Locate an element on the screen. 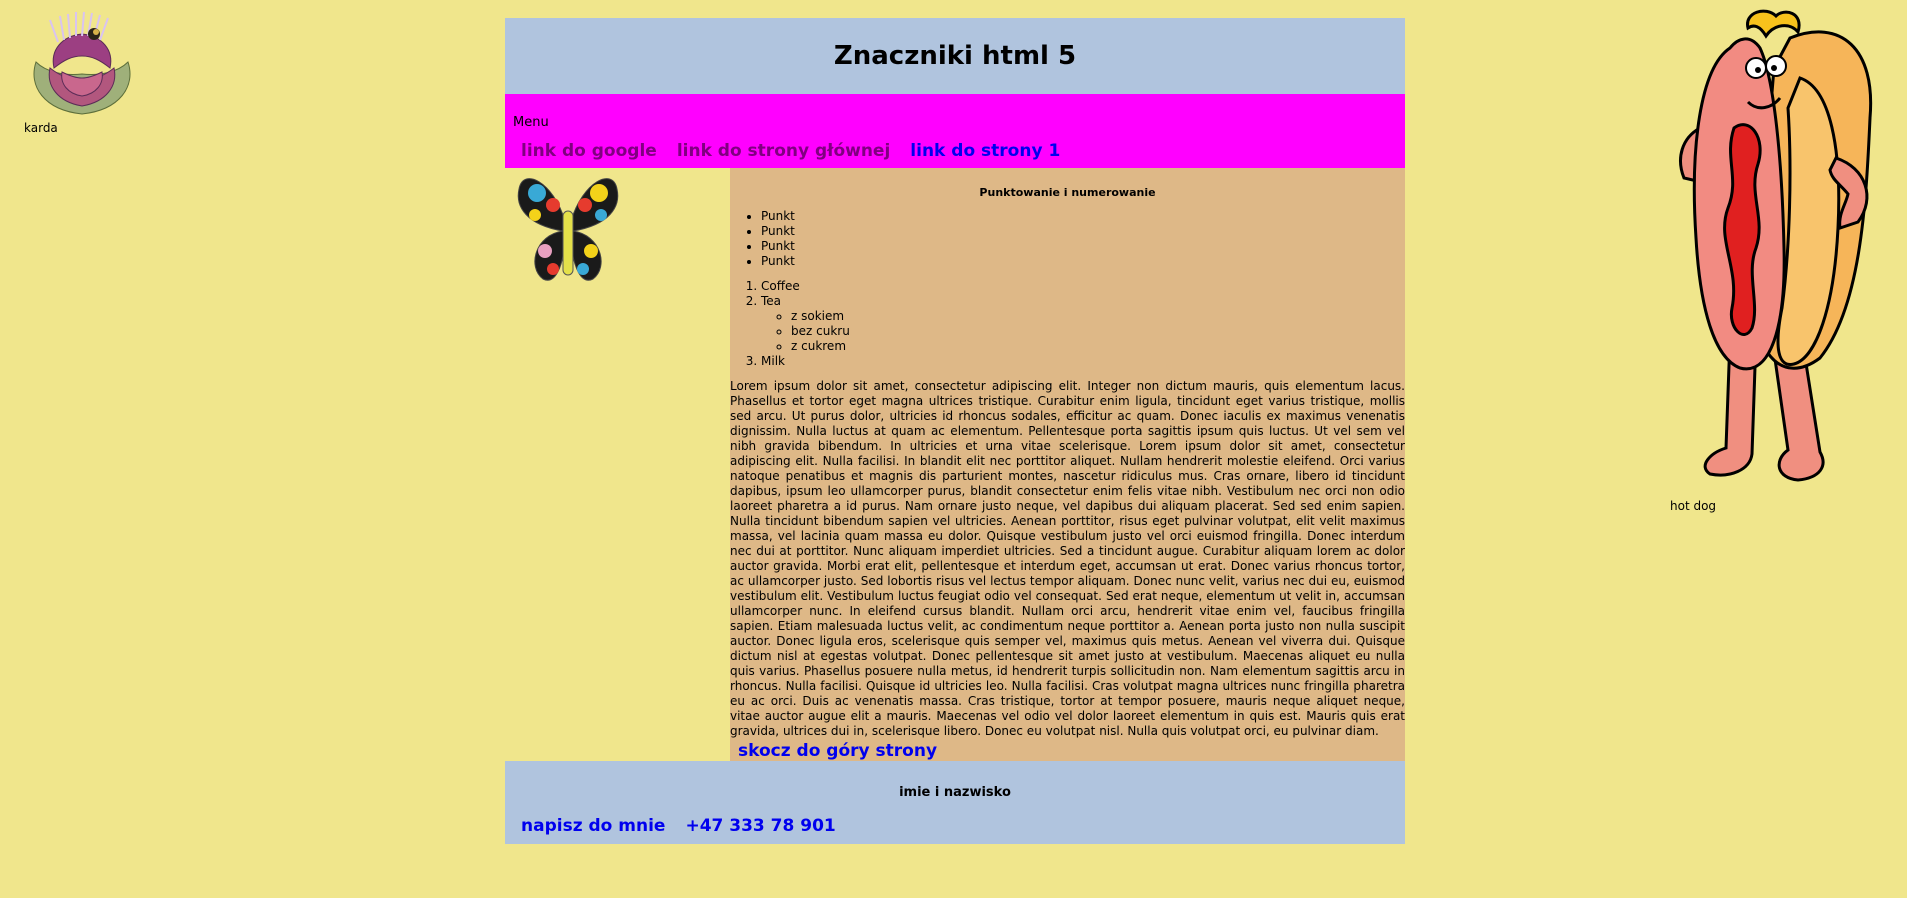 Image resolution: width=1907 pixels, height=898 pixels. back-to-top-link: skocz do góry strony is located at coordinates (1071, 751).